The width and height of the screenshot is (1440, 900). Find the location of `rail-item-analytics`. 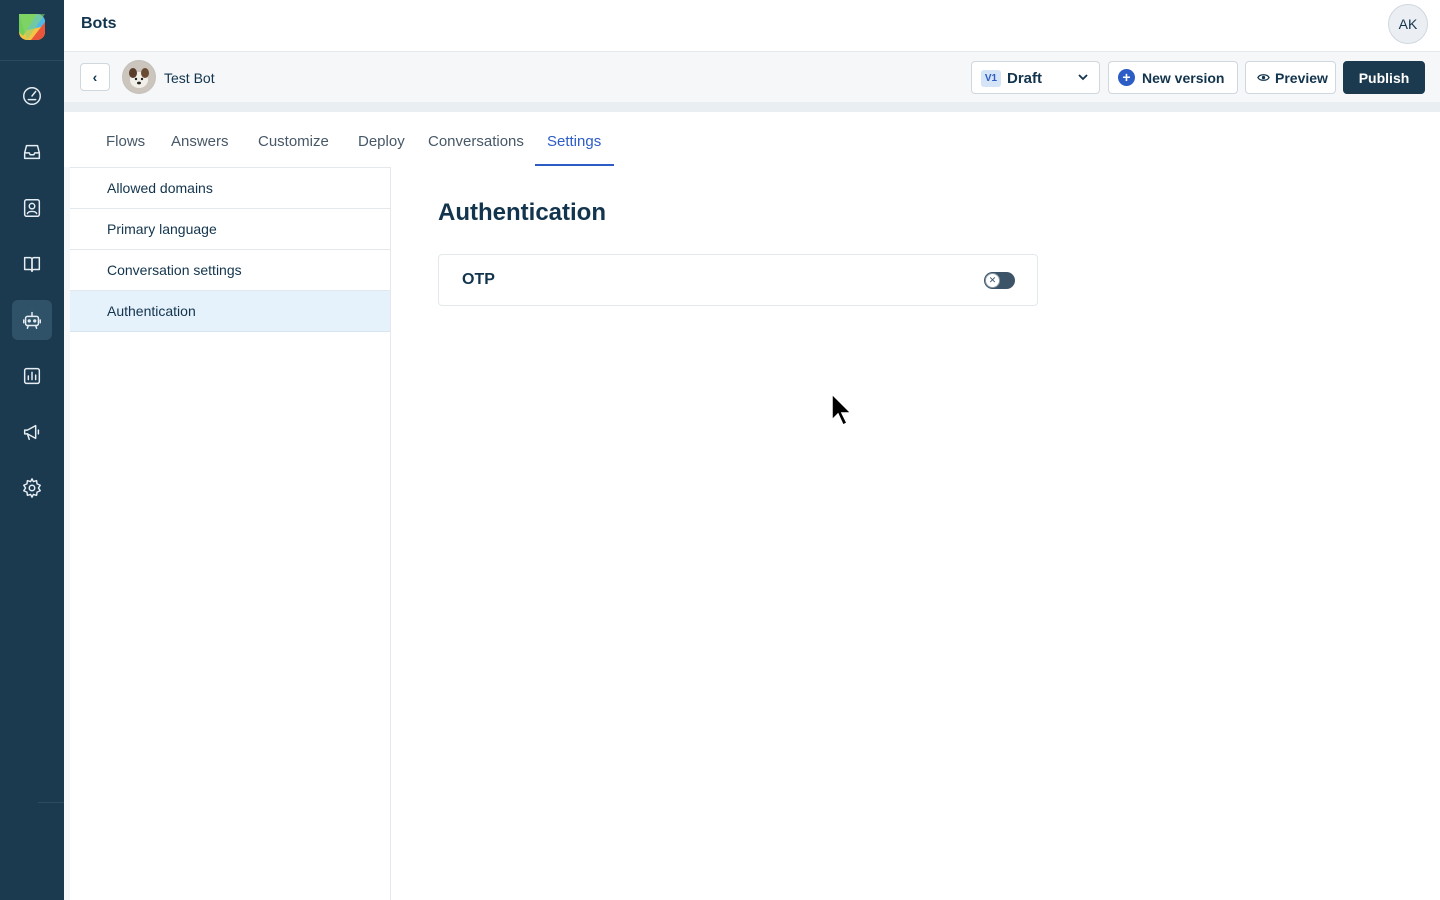

rail-item-analytics is located at coordinates (32, 376).